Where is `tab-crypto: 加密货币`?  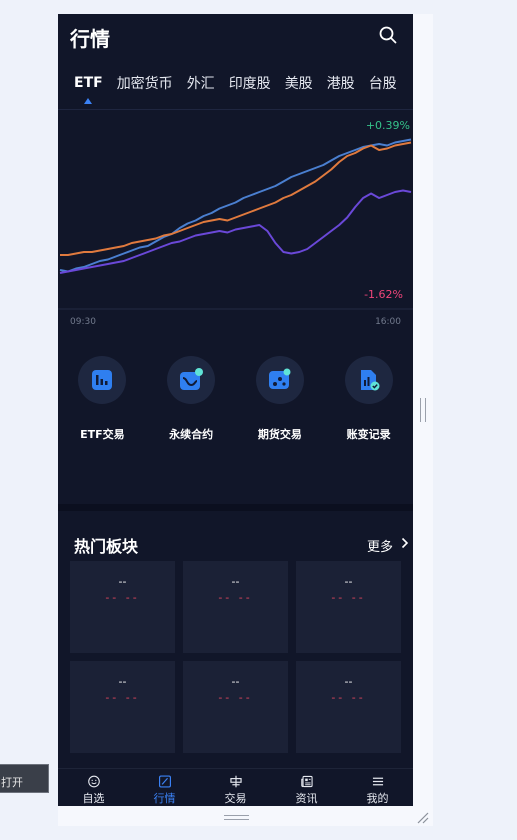
tab-crypto: 加密货币 is located at coordinates (145, 83).